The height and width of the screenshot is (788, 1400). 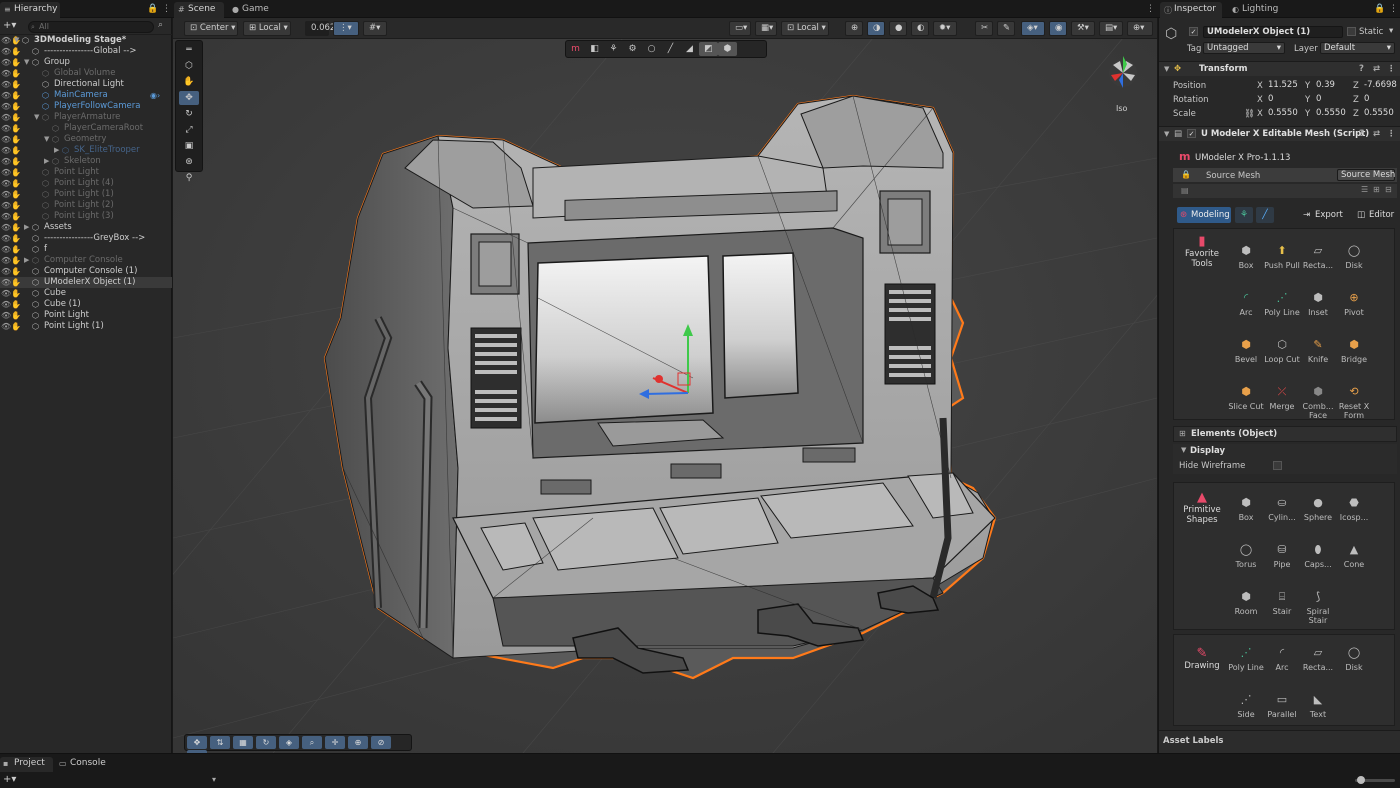 What do you see at coordinates (740, 28) in the screenshot?
I see `draw-mode-button: ▭▾` at bounding box center [740, 28].